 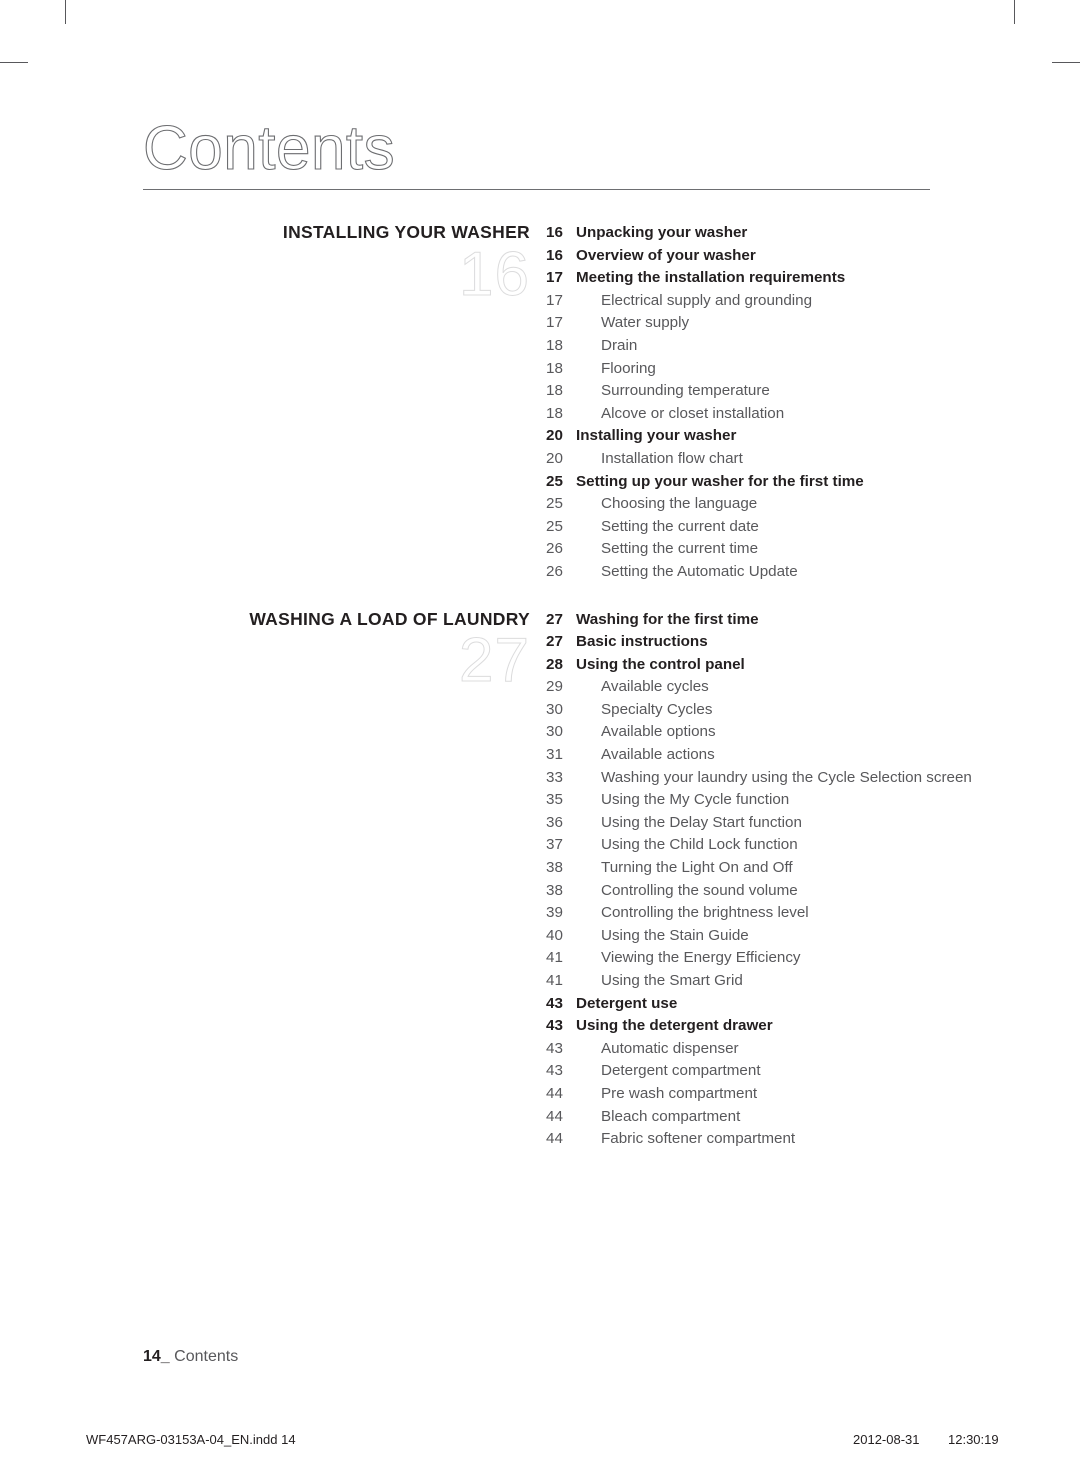 I want to click on toc-entry: 20 Installation flow chart, so click(x=761, y=459).